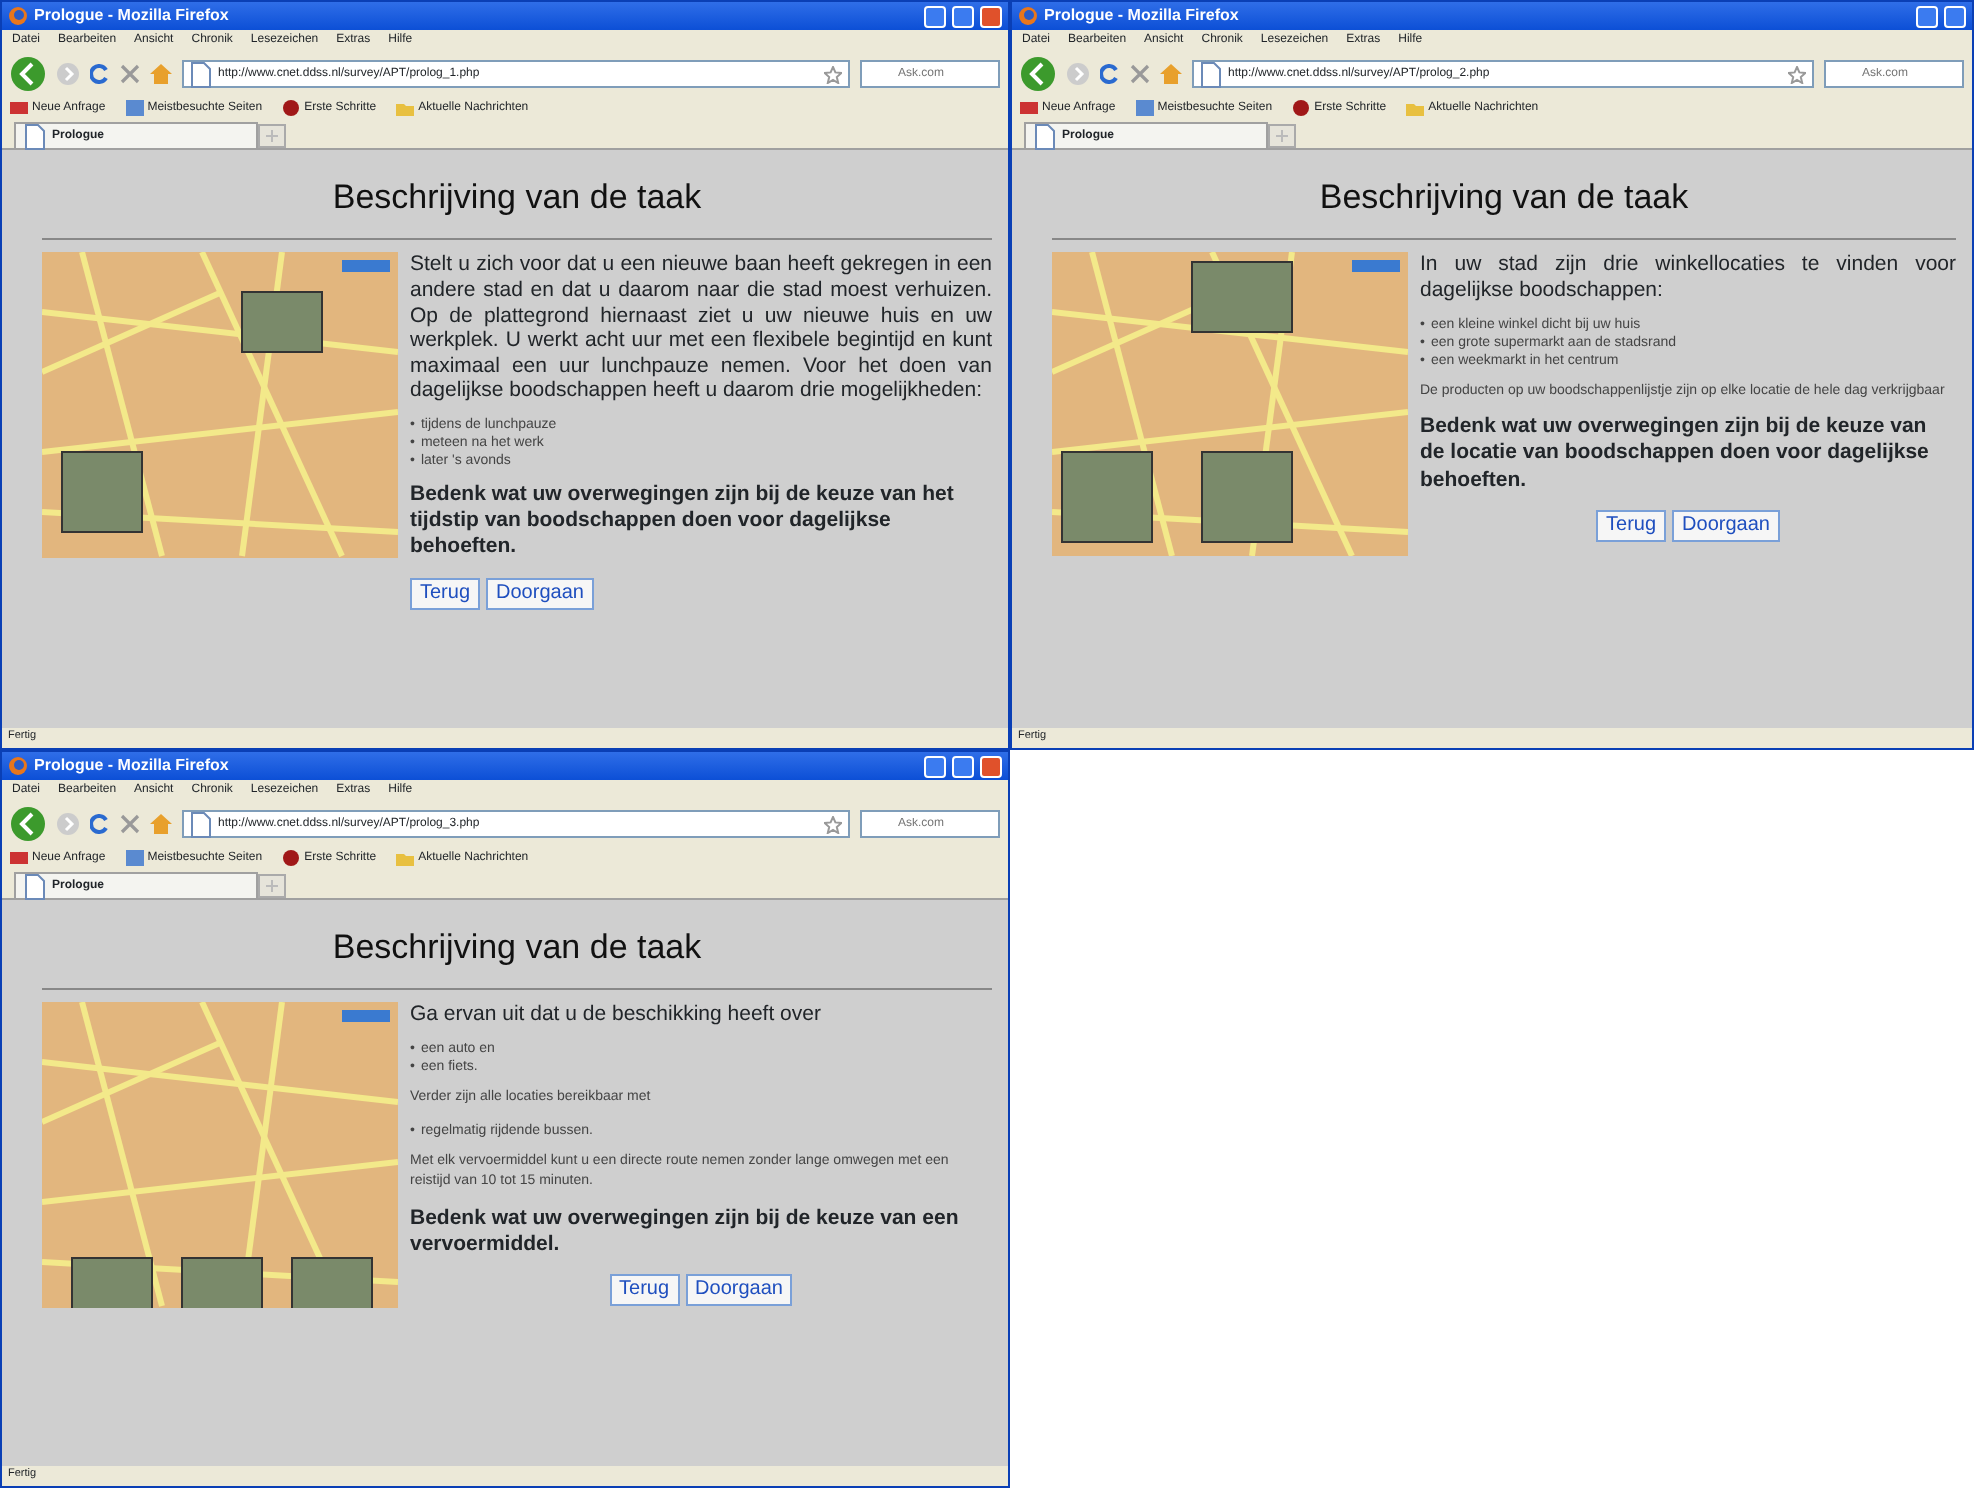 The height and width of the screenshot is (1488, 1974). I want to click on question-text: Bedenk wat uw overwegingen zijn bij de keuze van de locatie van boodschappen doen voor dagelijkse behoeften., so click(1675, 454).